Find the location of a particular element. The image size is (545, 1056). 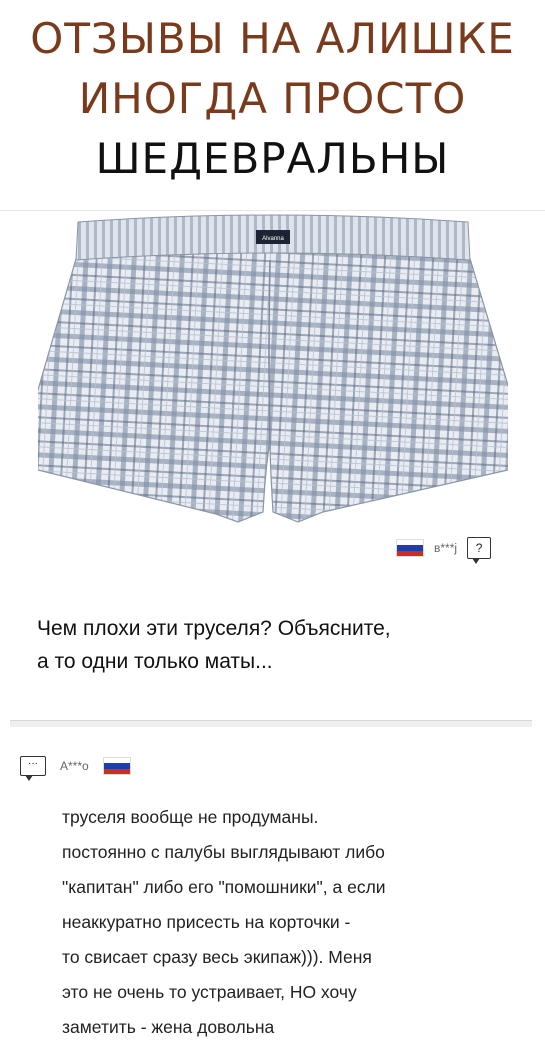

section-divider is located at coordinates (271, 723).